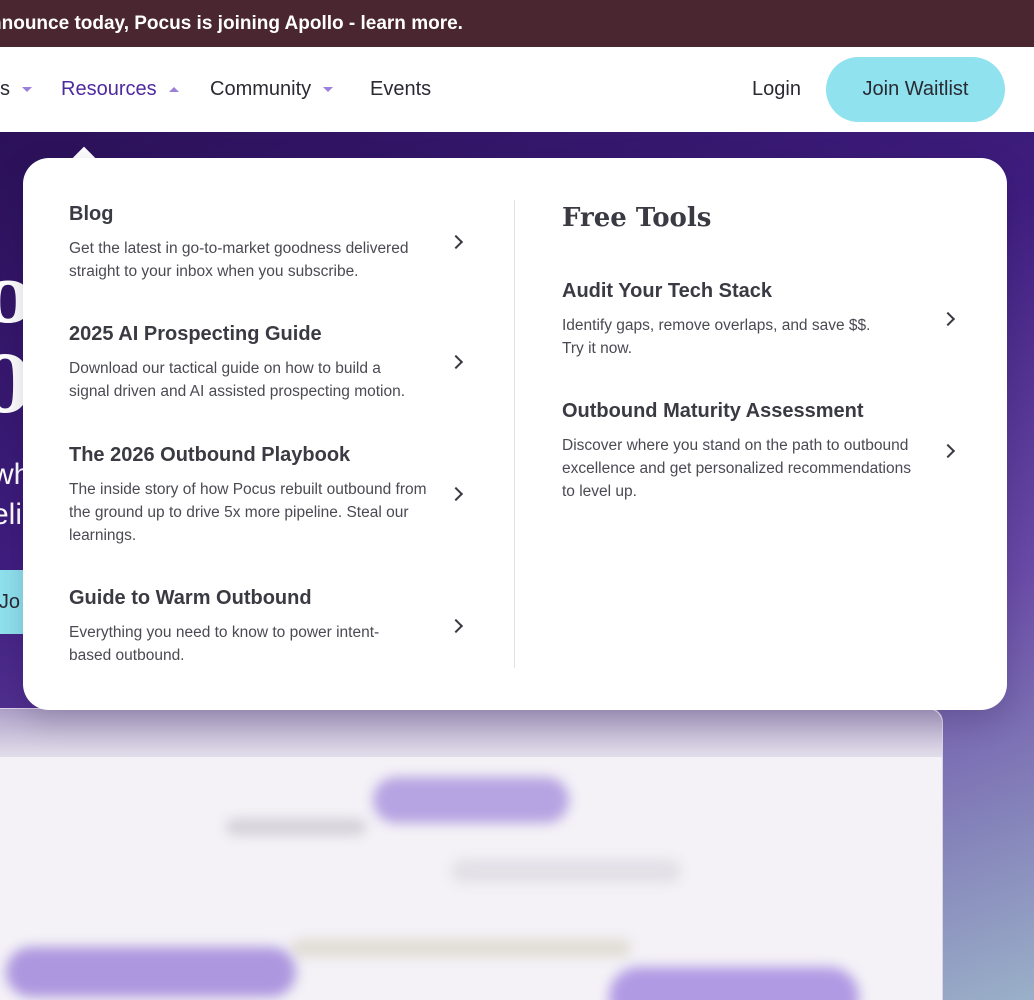 The width and height of the screenshot is (1034, 1000). Describe the element at coordinates (713, 411) in the screenshot. I see `tool-item-title: Outbound Maturity Assessment` at that location.